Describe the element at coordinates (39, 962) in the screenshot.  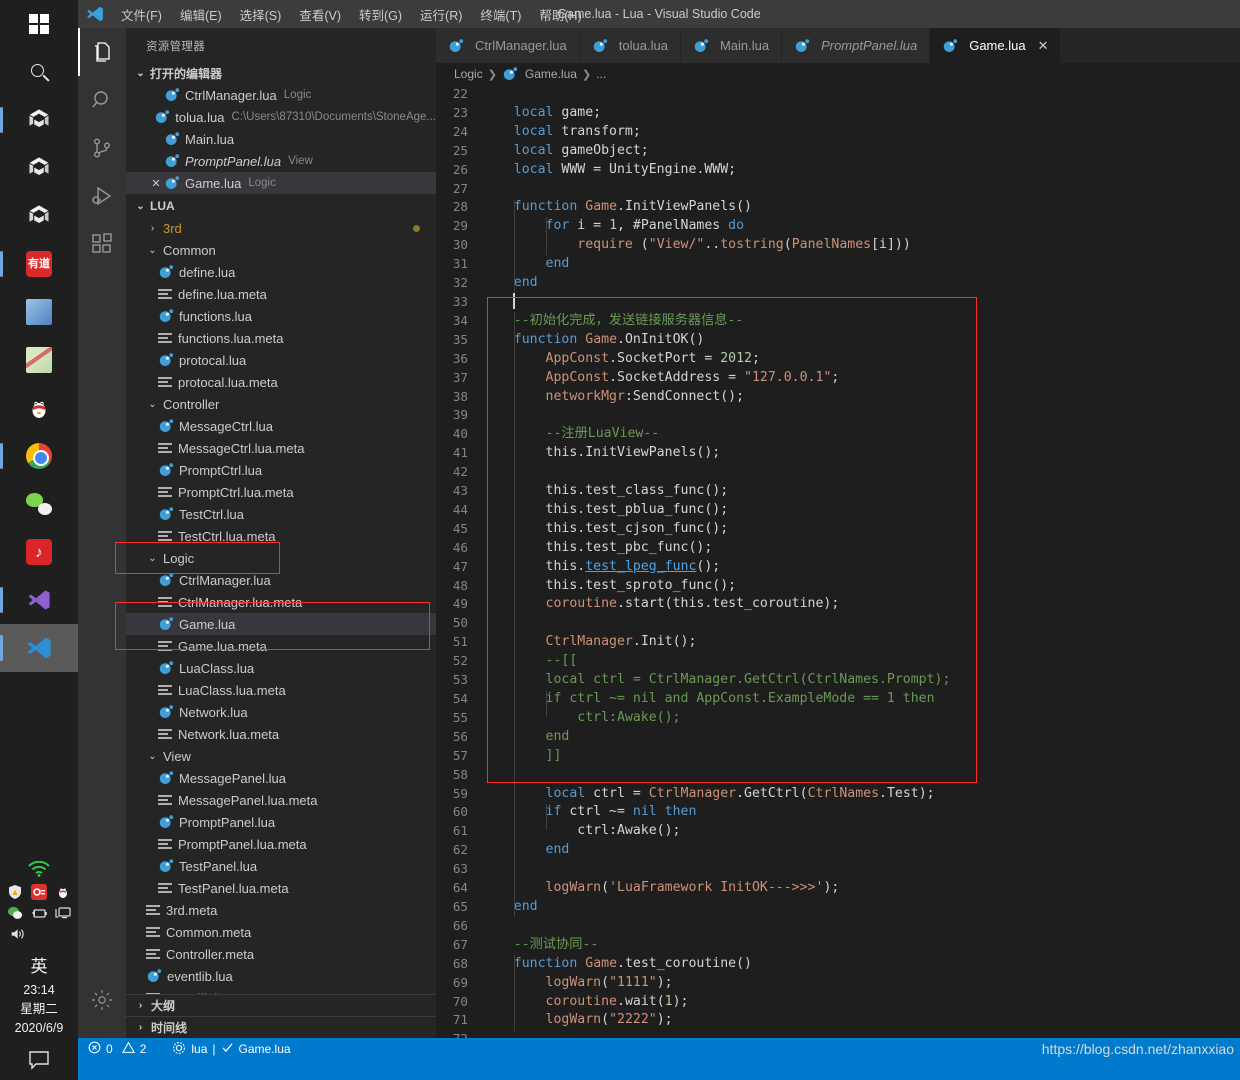
I see `ime-indicator: 英` at that location.